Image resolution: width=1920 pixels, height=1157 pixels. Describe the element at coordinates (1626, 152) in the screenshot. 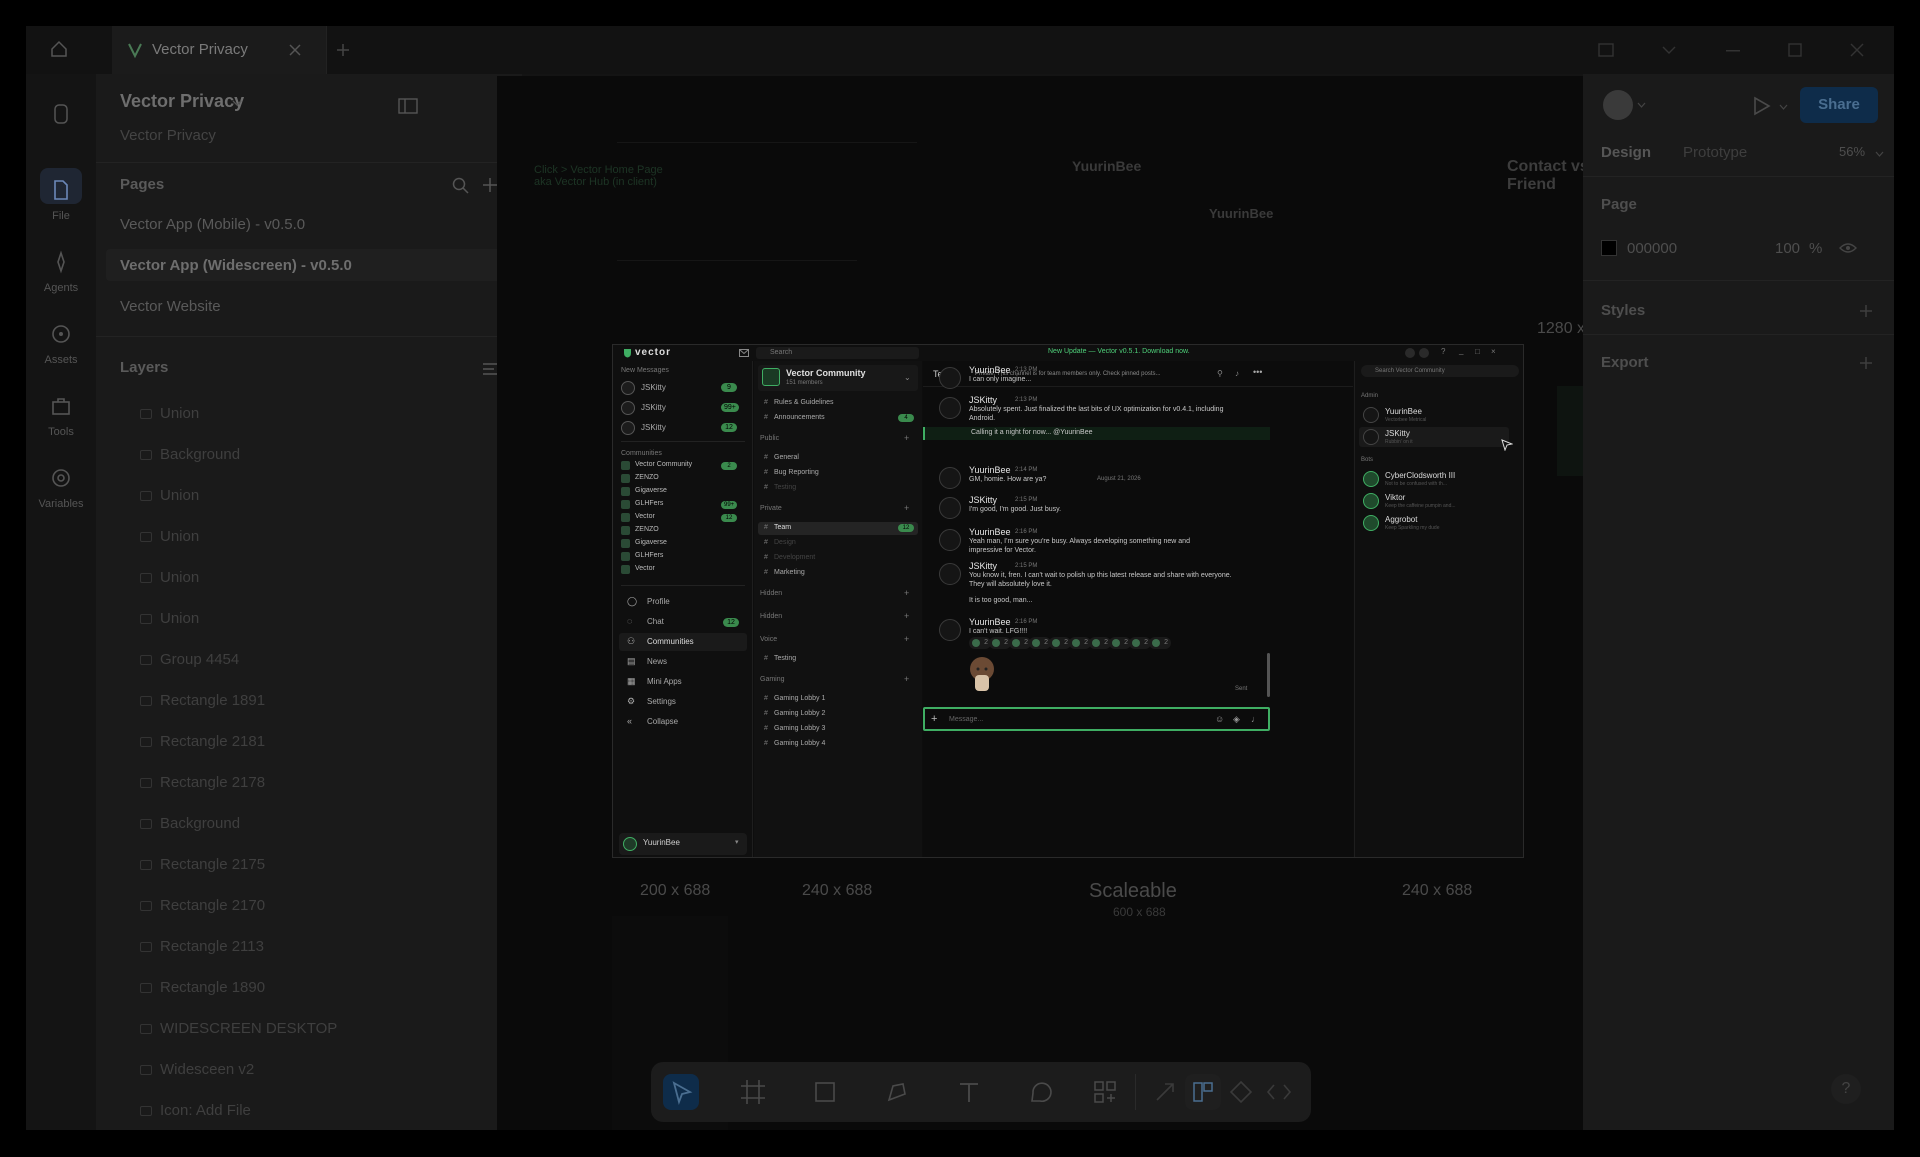

I see `tab-design: Design` at that location.